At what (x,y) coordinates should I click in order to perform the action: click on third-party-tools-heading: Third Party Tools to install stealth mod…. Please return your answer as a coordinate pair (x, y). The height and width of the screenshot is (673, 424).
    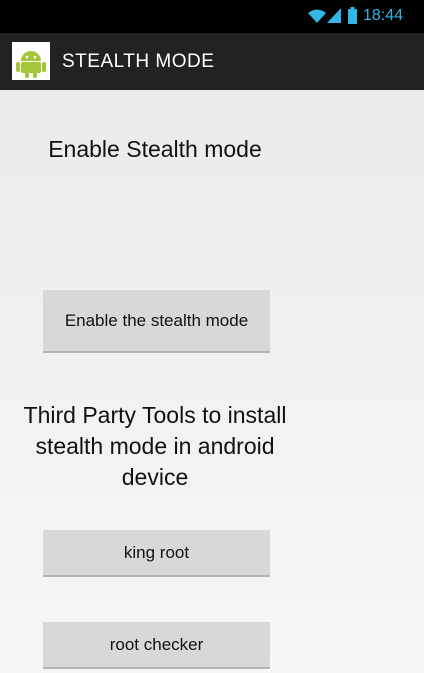
    Looking at the image, I should click on (155, 446).